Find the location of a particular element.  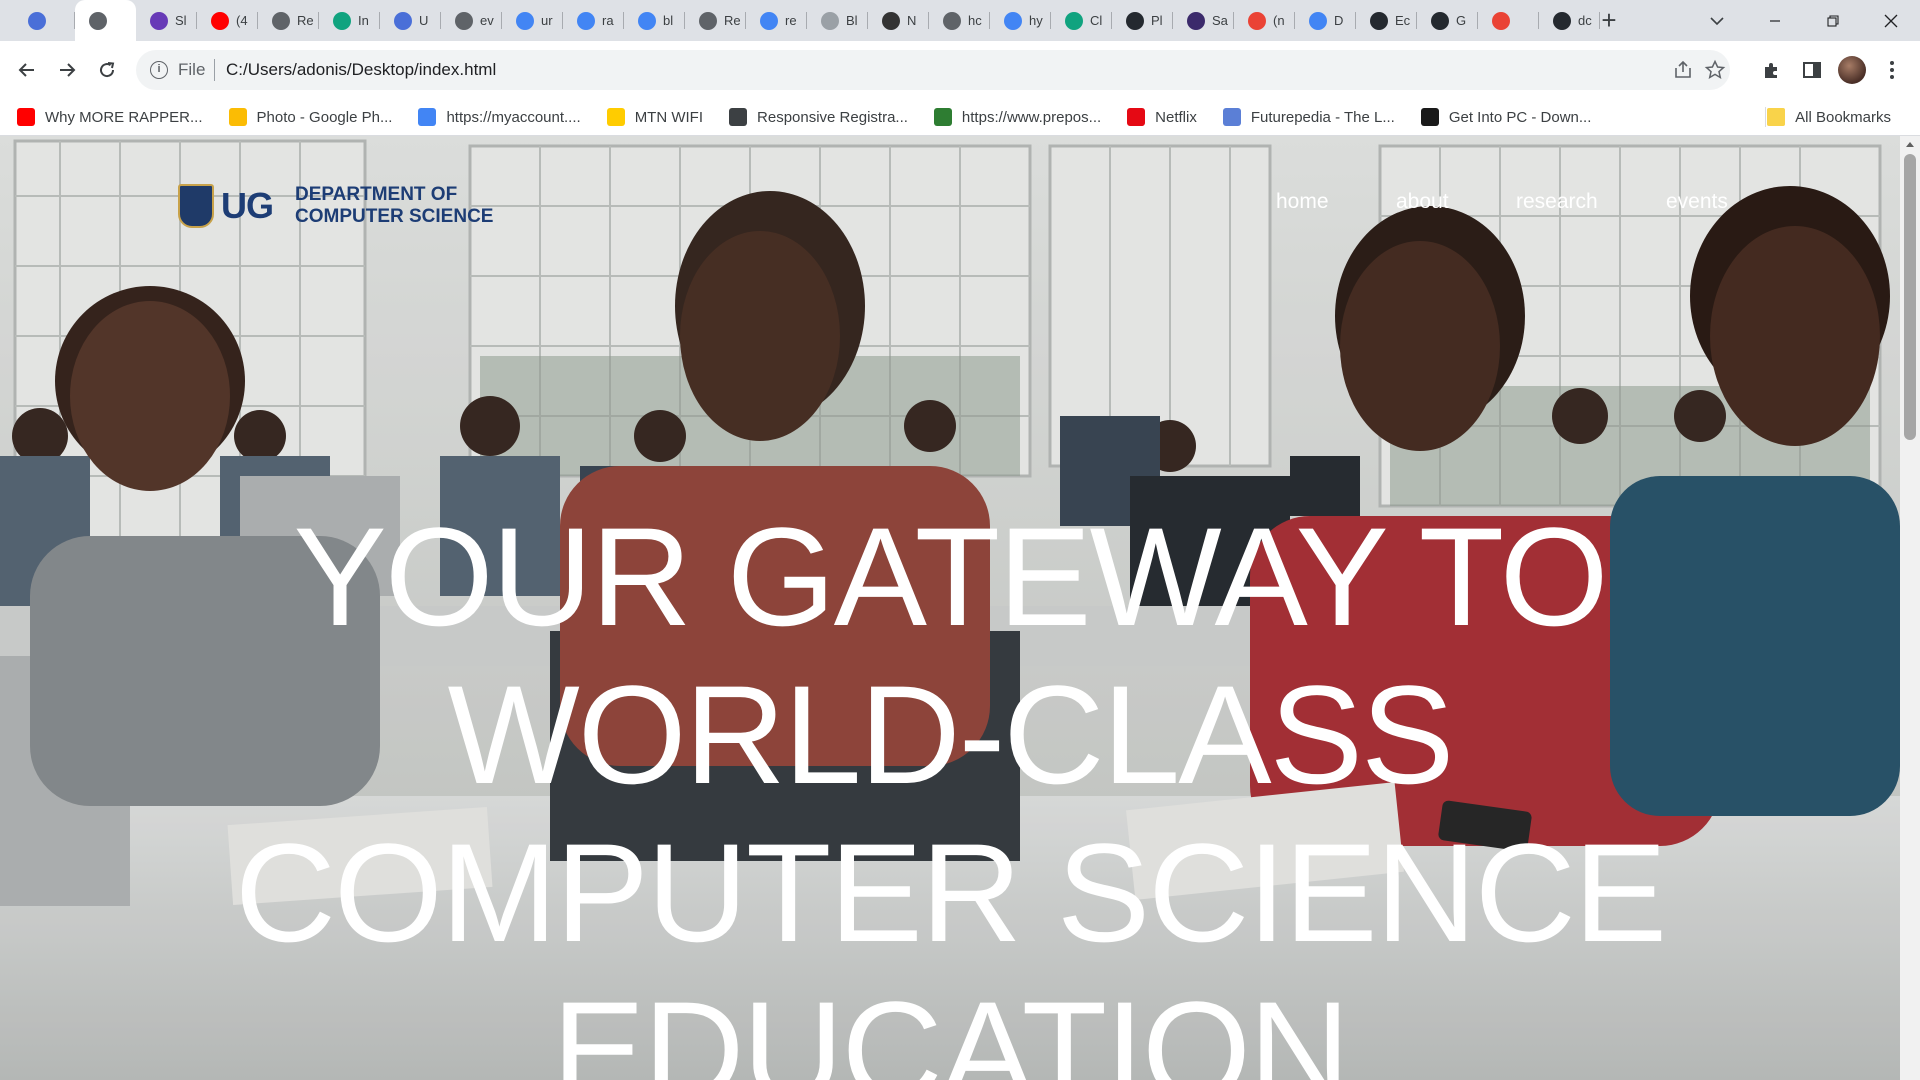

tab-search-button is located at coordinates (1717, 20).